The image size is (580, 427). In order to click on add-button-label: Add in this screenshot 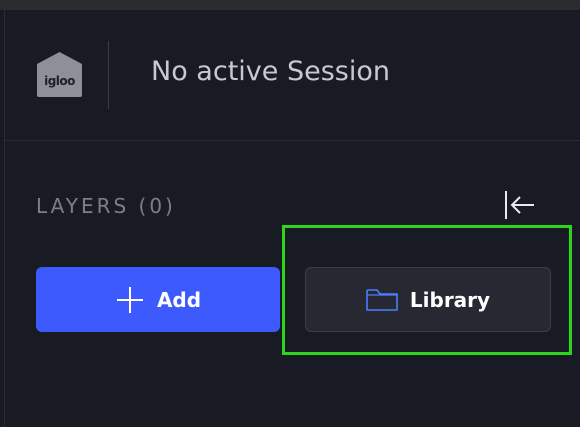, I will do `click(179, 299)`.